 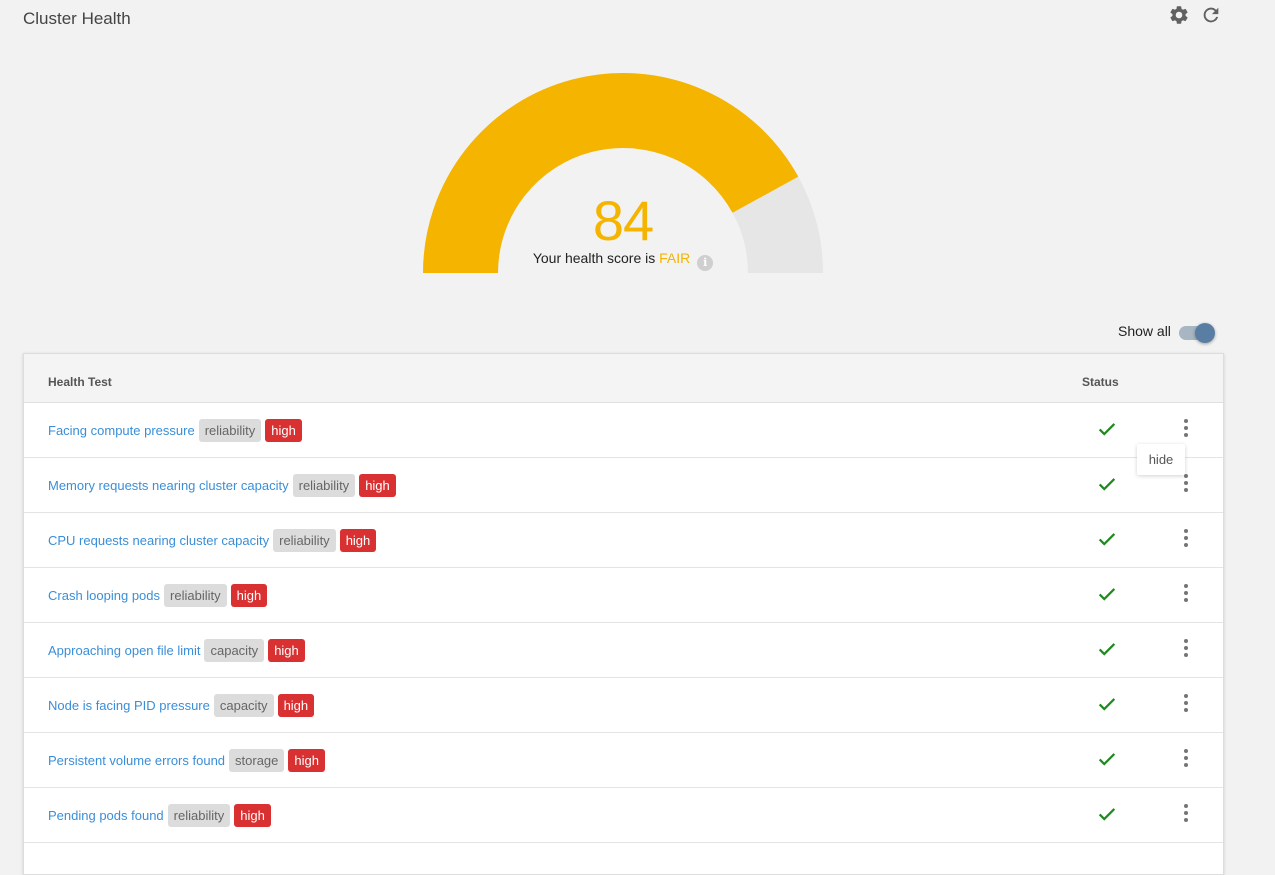 What do you see at coordinates (158, 540) in the screenshot?
I see `health-test-link: CPU requests nearing cluster capacity` at bounding box center [158, 540].